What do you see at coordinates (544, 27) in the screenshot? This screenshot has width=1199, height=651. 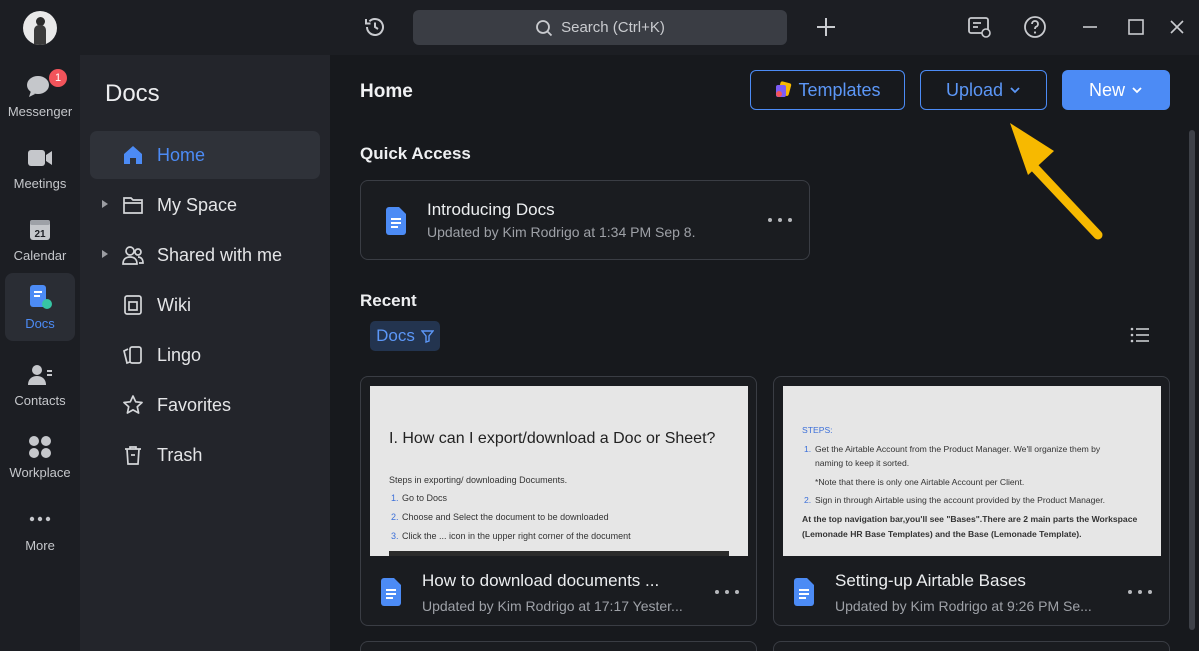 I see `search-icon` at bounding box center [544, 27].